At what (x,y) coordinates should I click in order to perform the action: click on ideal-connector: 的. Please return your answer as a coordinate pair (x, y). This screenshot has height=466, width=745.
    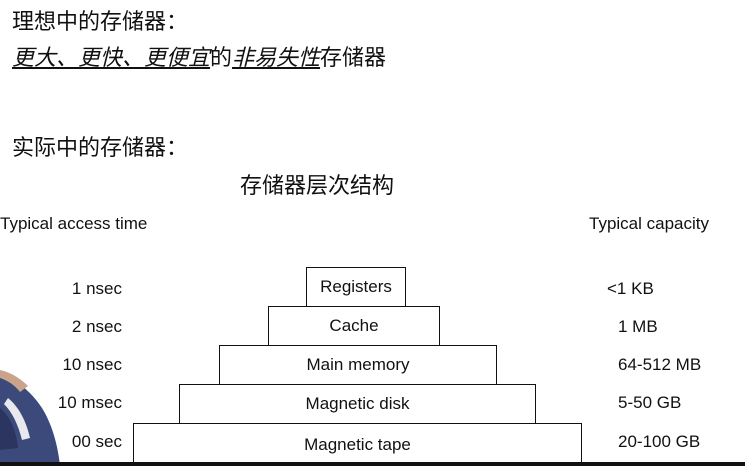
    Looking at the image, I should click on (221, 58).